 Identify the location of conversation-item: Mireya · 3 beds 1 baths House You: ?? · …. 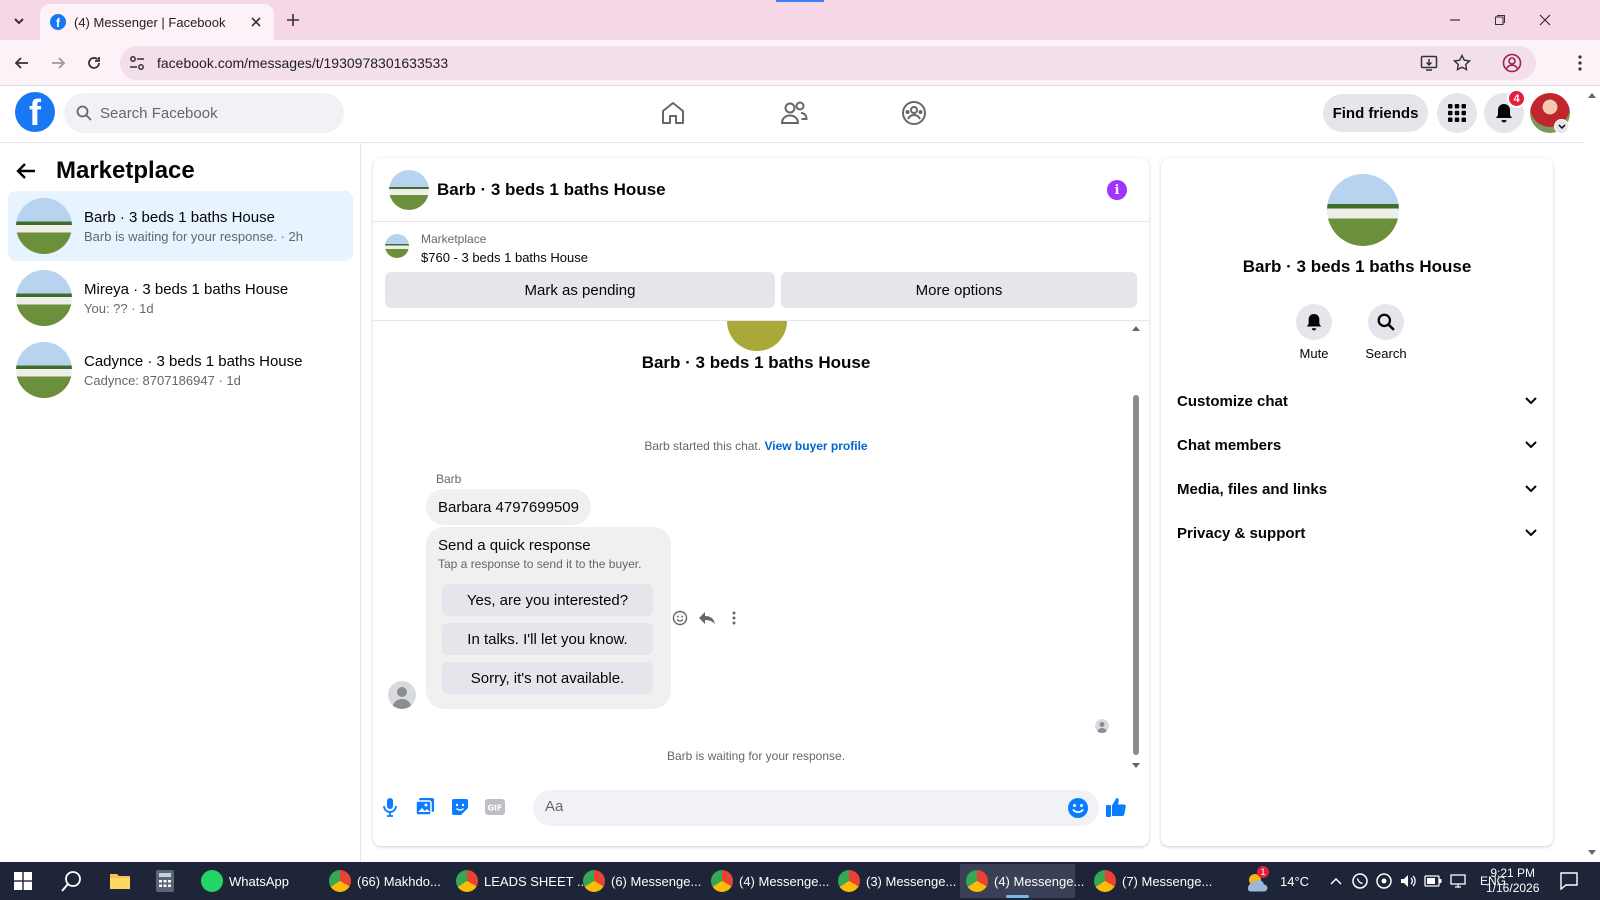
(180, 298).